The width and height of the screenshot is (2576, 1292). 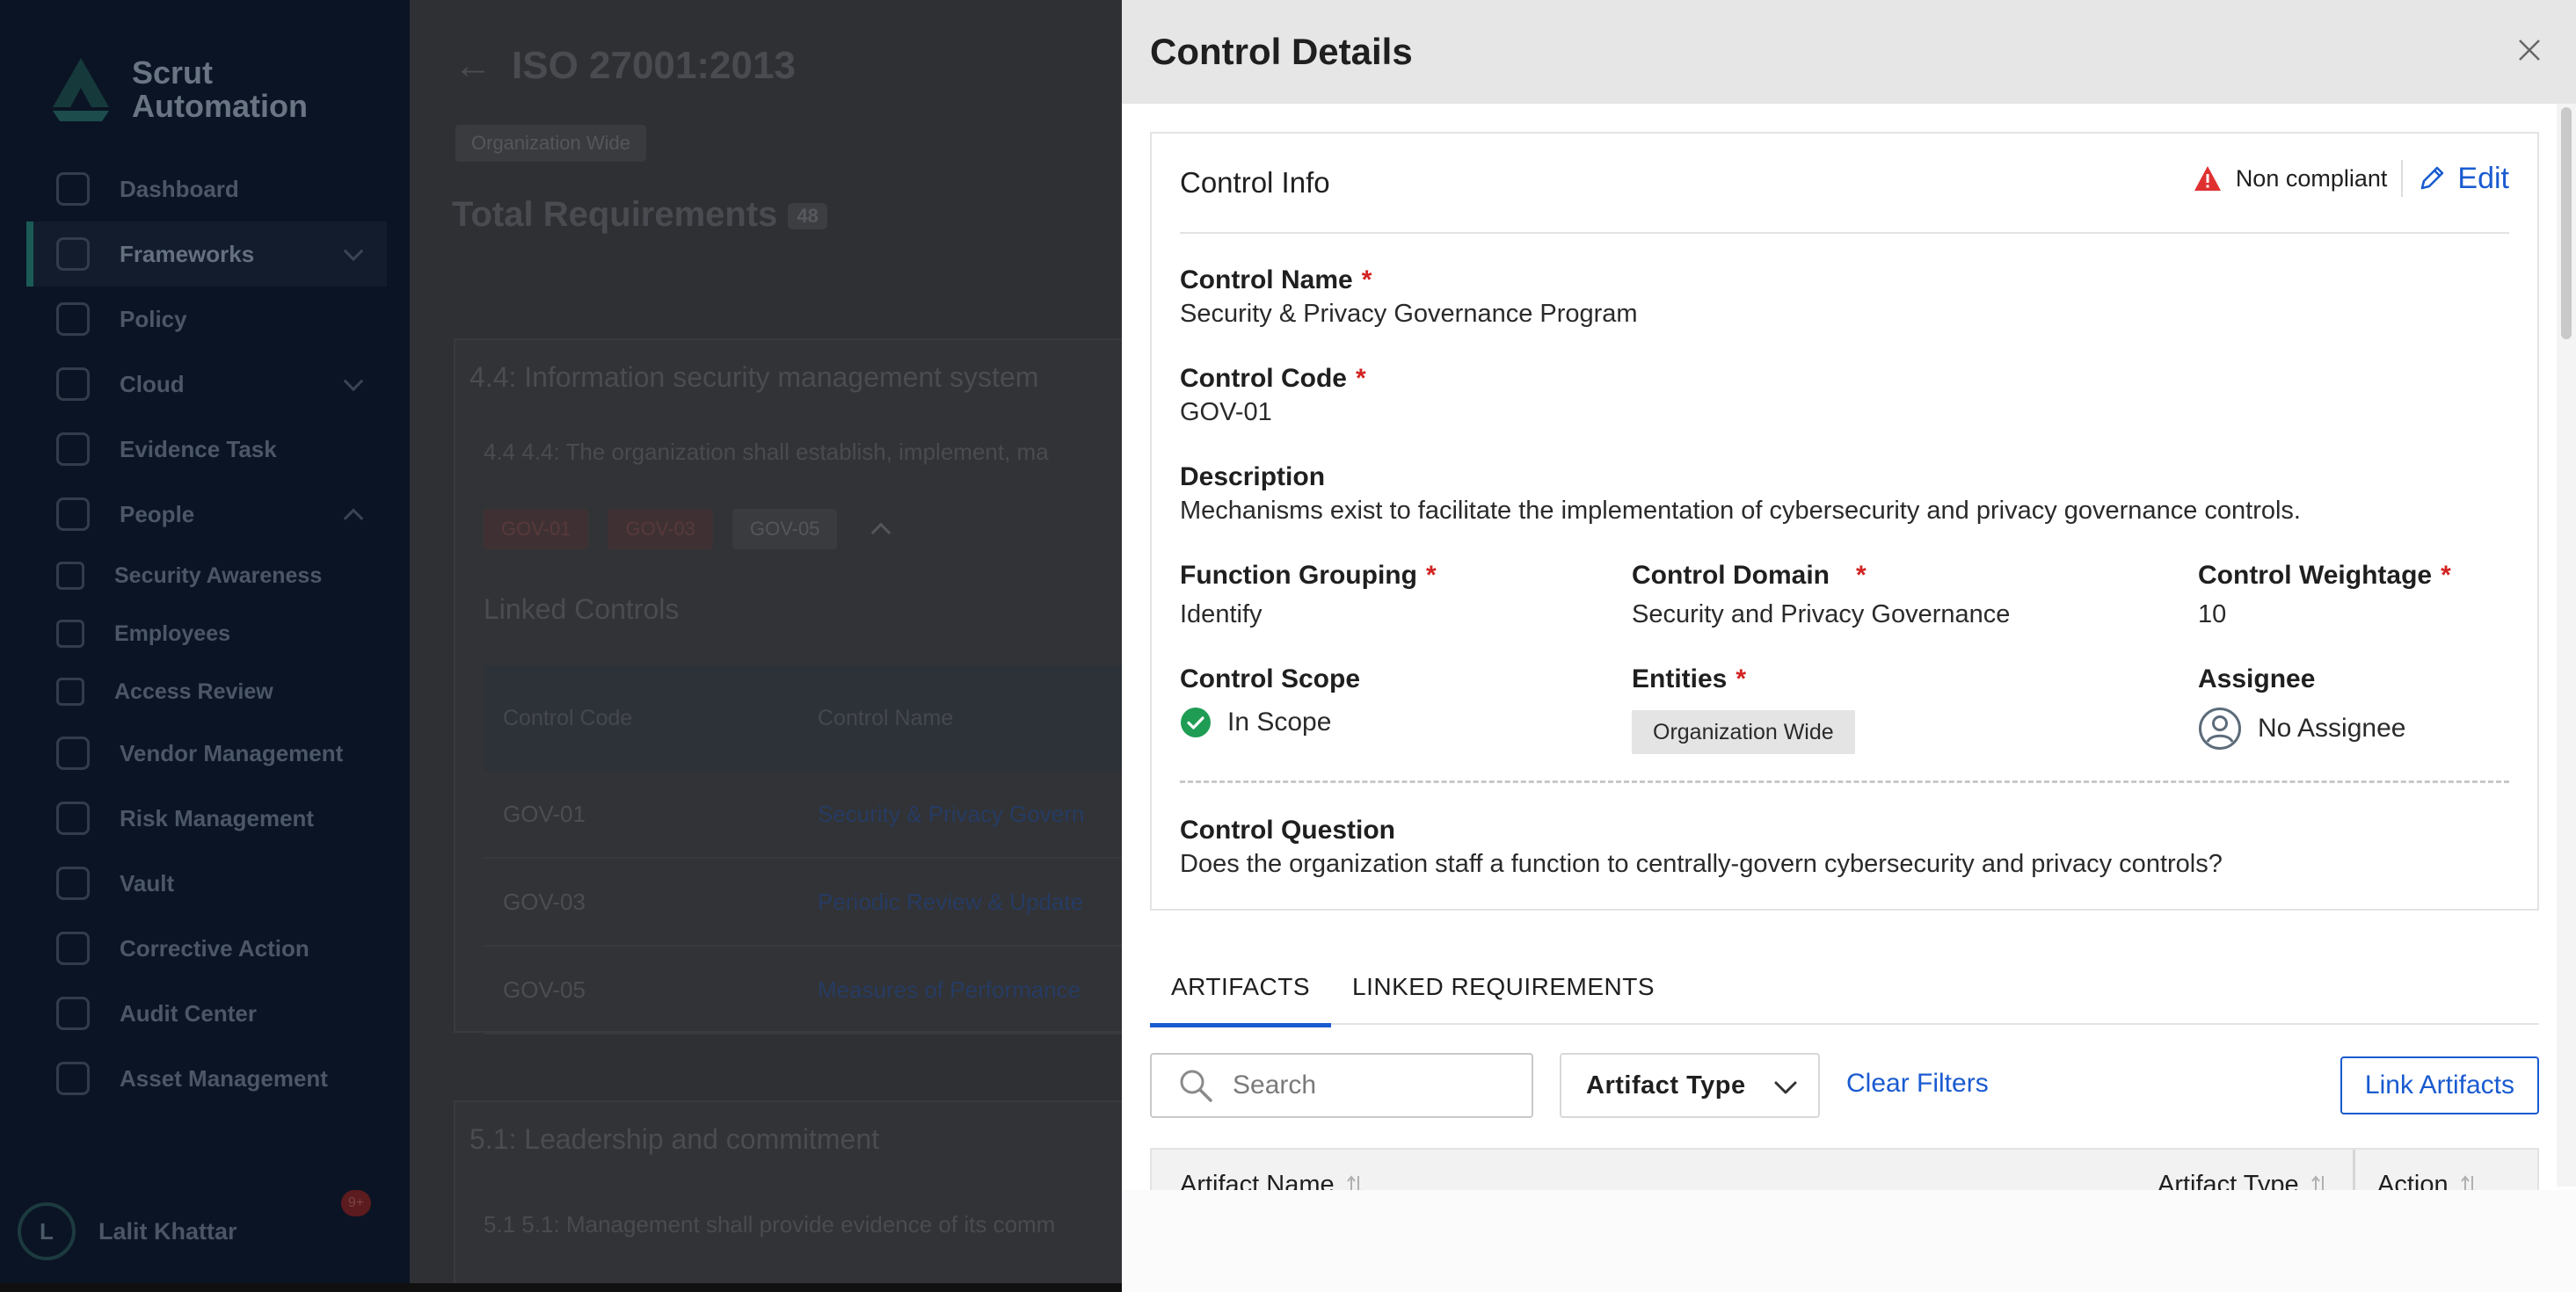 I want to click on search-input, so click(x=1364, y=1085).